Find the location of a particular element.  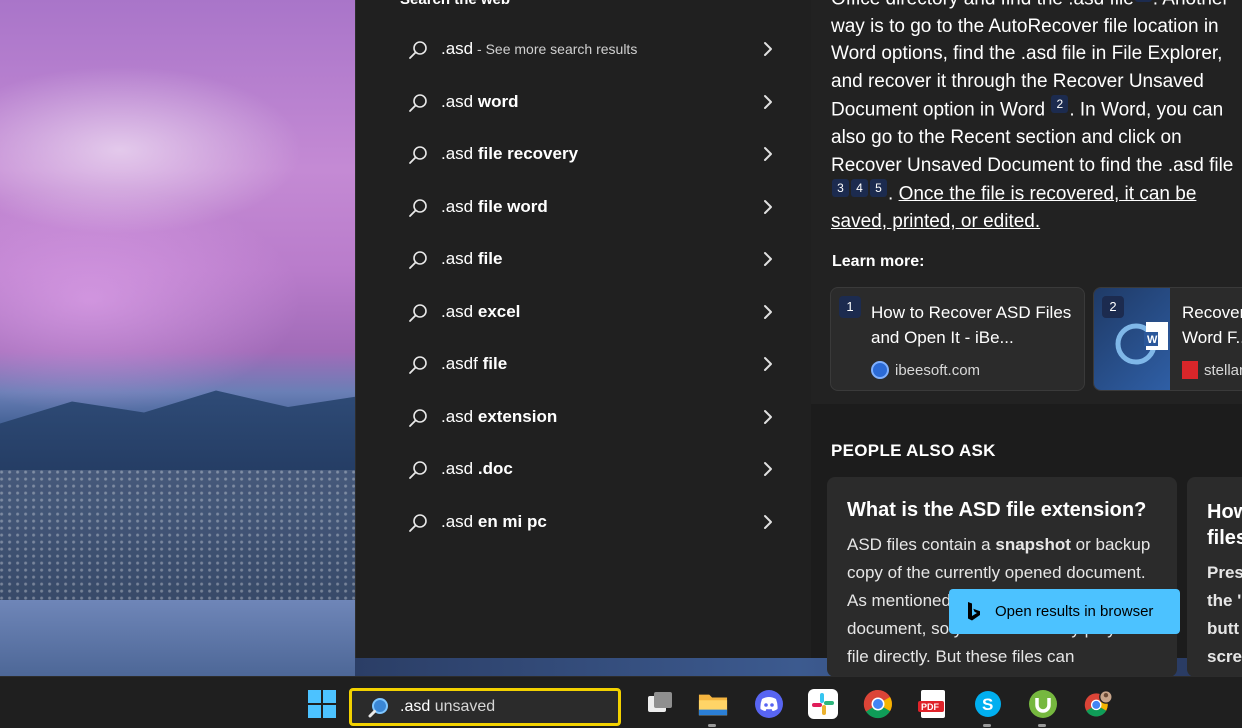

search-suggestion: .asd file recovery is located at coordinates (584, 154).